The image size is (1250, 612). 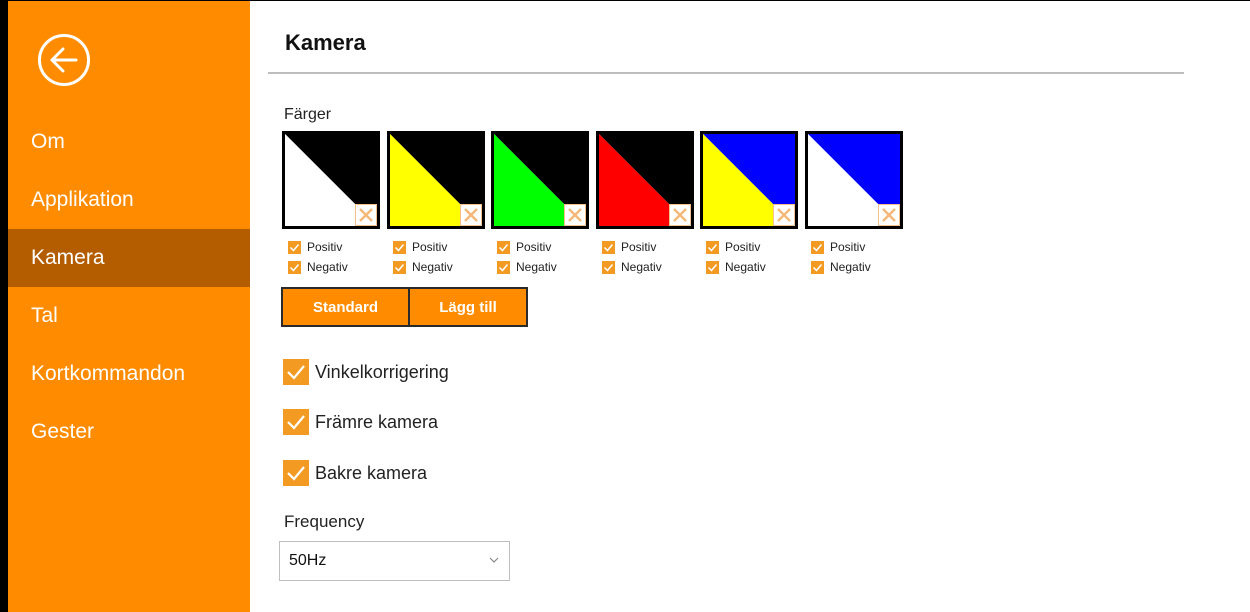 I want to click on swatch-button-row: Standard Lägg till, so click(x=404, y=307).